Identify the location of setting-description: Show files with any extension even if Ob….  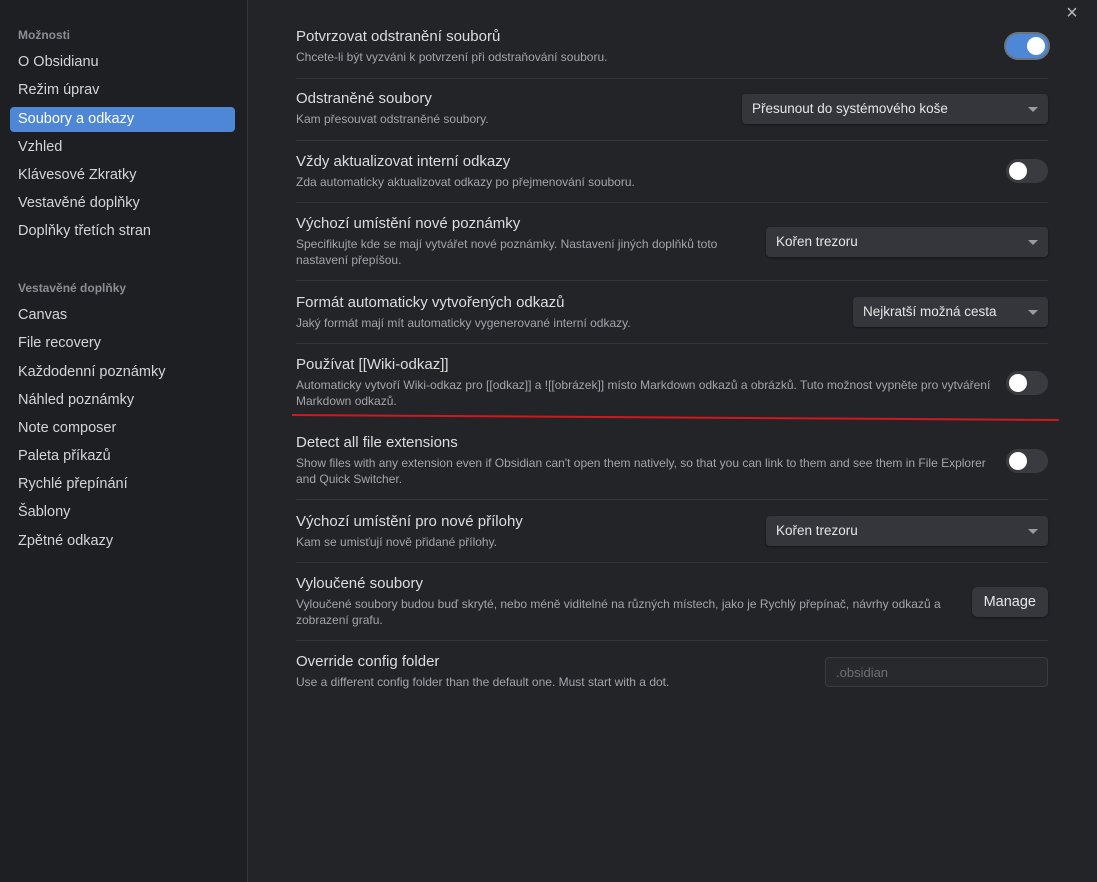
(641, 471).